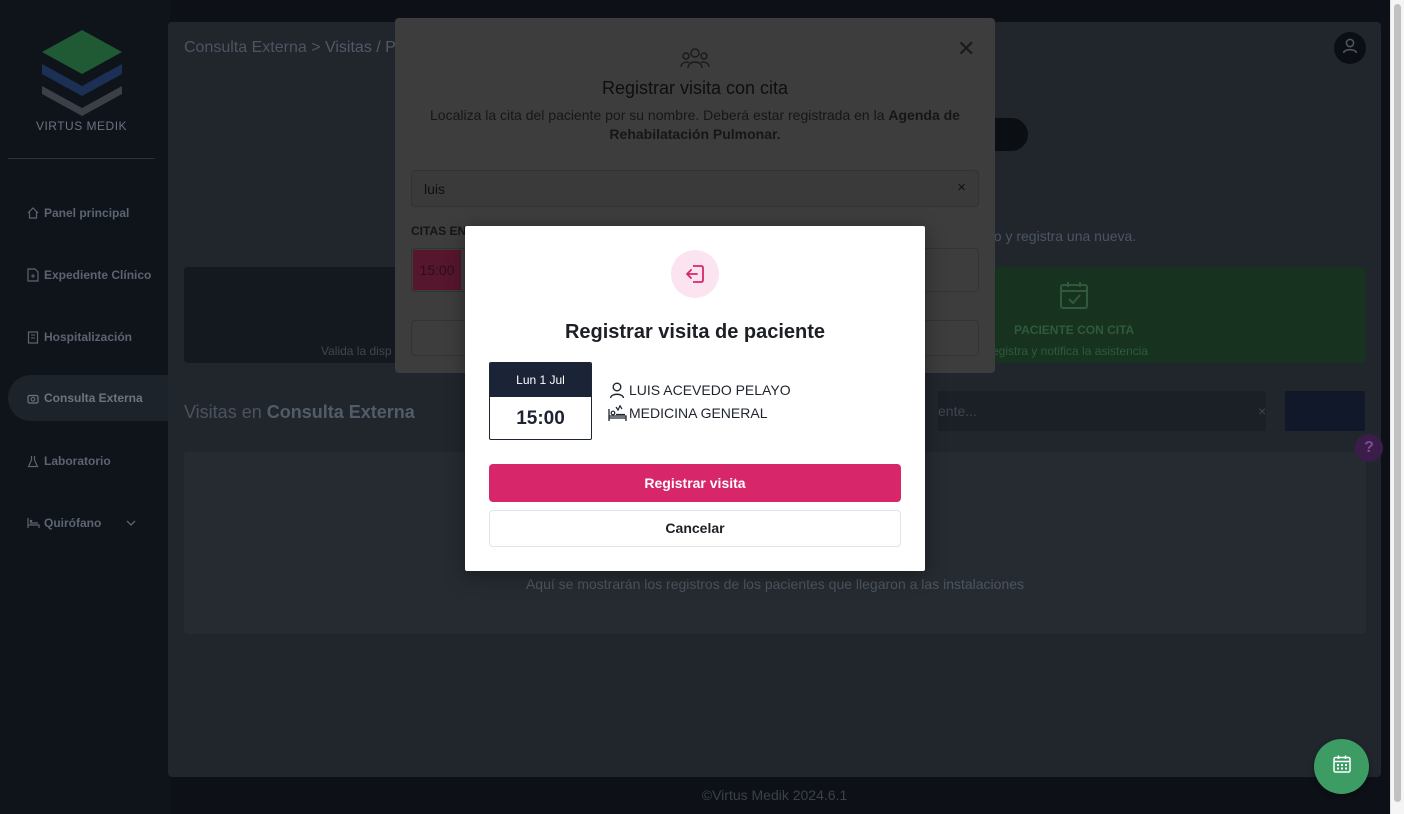  I want to click on sidebar-item-label: Quirófano, so click(73, 523).